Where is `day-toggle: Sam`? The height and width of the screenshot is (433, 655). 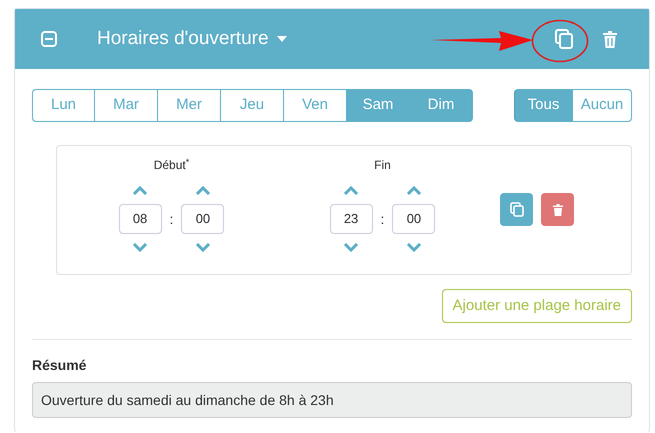
day-toggle: Sam is located at coordinates (378, 105).